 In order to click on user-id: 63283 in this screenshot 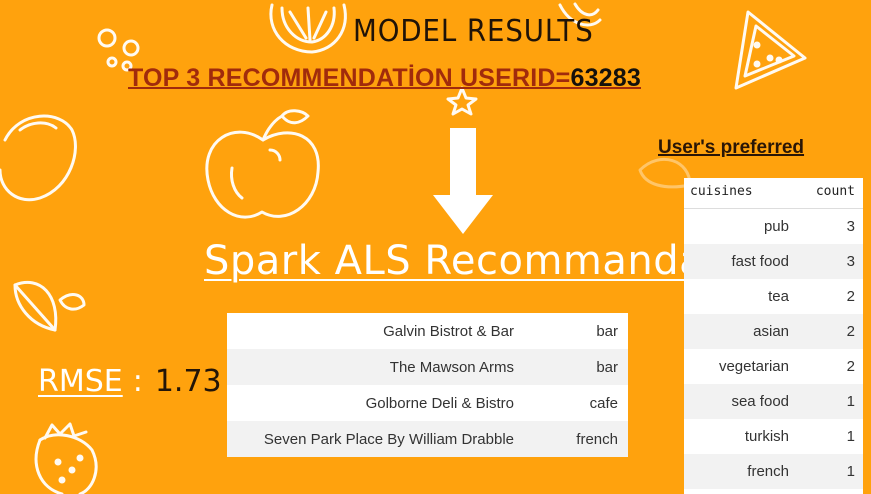, I will do `click(605, 78)`.